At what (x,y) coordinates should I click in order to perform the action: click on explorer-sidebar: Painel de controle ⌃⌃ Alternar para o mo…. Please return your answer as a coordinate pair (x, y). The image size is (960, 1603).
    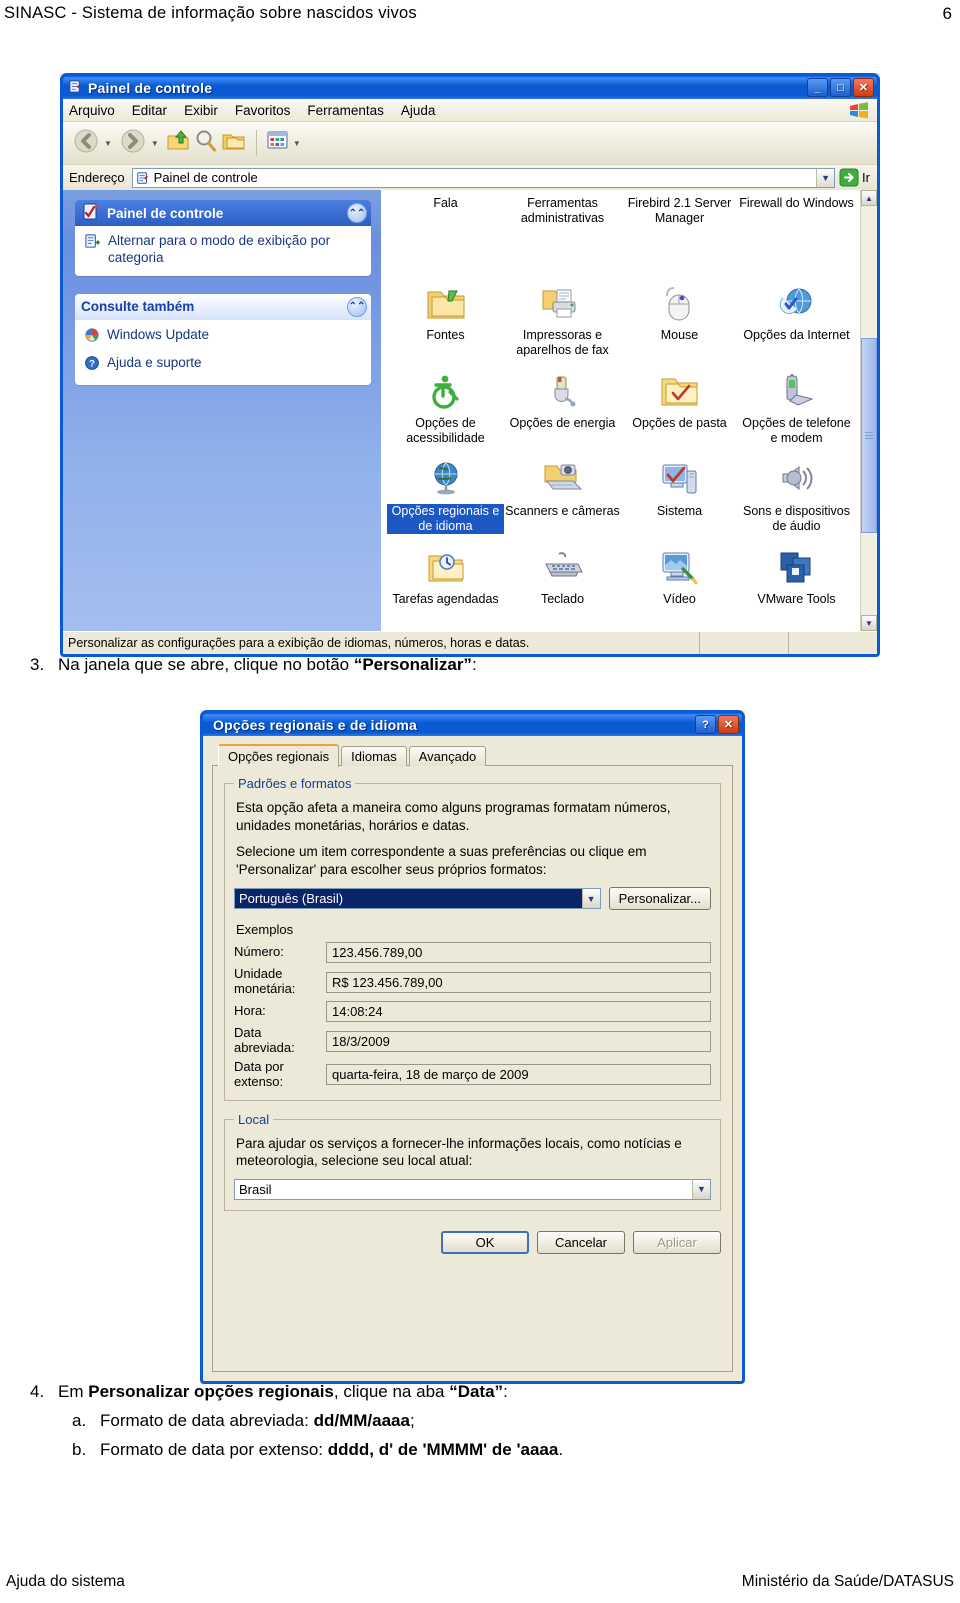
    Looking at the image, I should click on (222, 410).